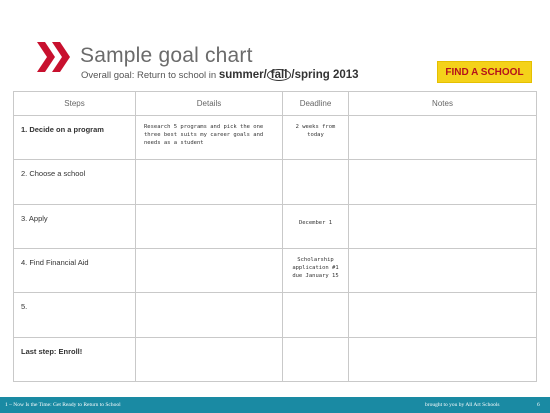  Describe the element at coordinates (74, 359) in the screenshot. I see `step-cell: Last step: Enroll!` at that location.